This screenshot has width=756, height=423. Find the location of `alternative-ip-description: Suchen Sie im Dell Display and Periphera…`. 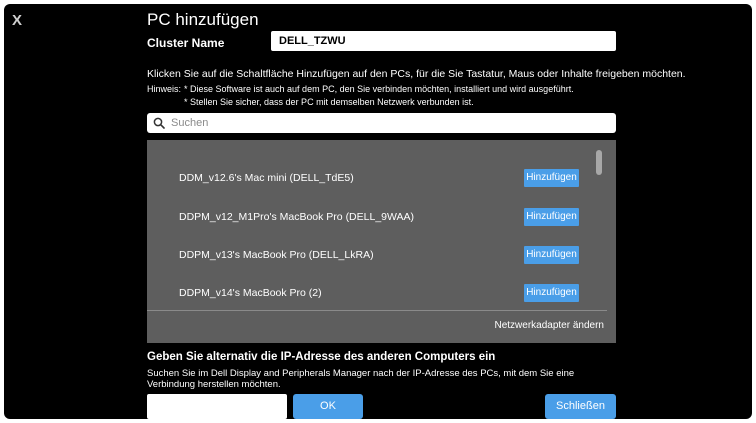

alternative-ip-description: Suchen Sie im Dell Display and Periphera… is located at coordinates (361, 379).